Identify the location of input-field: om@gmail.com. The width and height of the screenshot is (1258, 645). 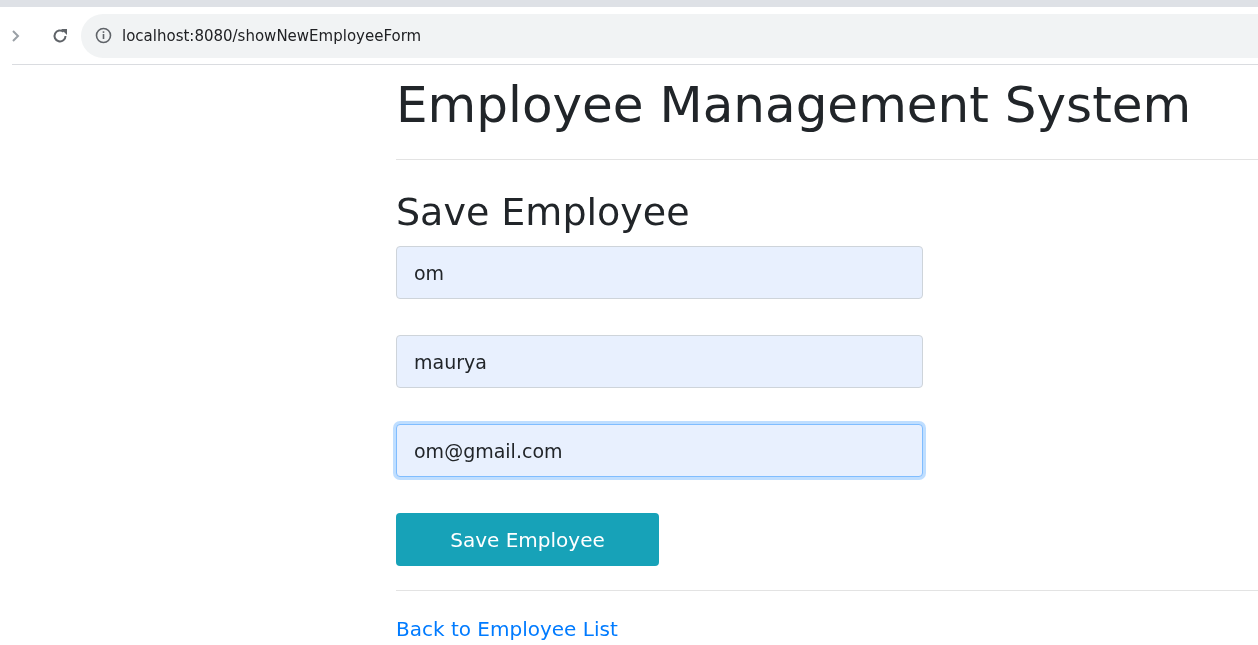
(659, 450).